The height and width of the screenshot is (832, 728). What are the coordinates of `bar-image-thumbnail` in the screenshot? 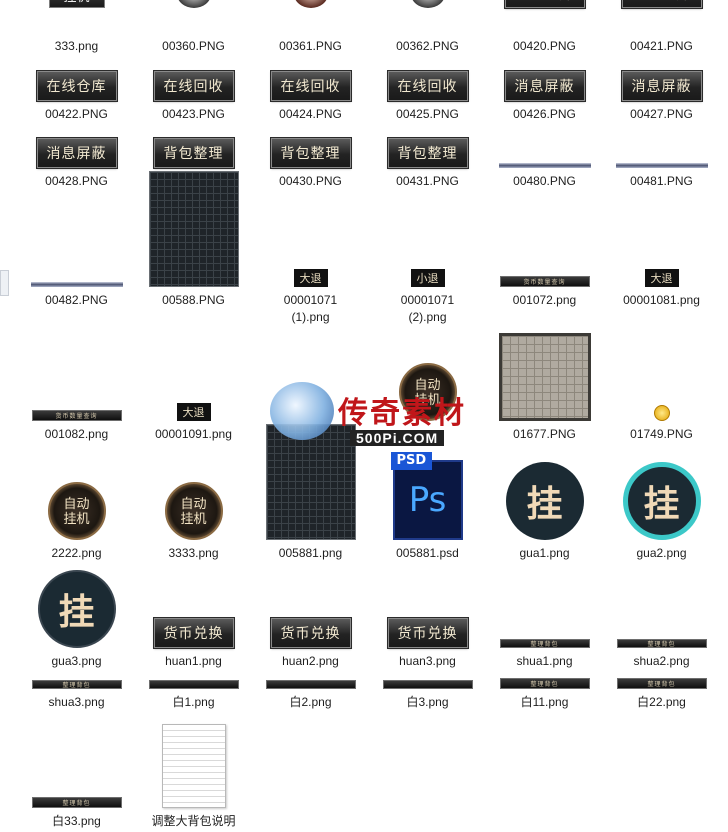 It's located at (427, 684).